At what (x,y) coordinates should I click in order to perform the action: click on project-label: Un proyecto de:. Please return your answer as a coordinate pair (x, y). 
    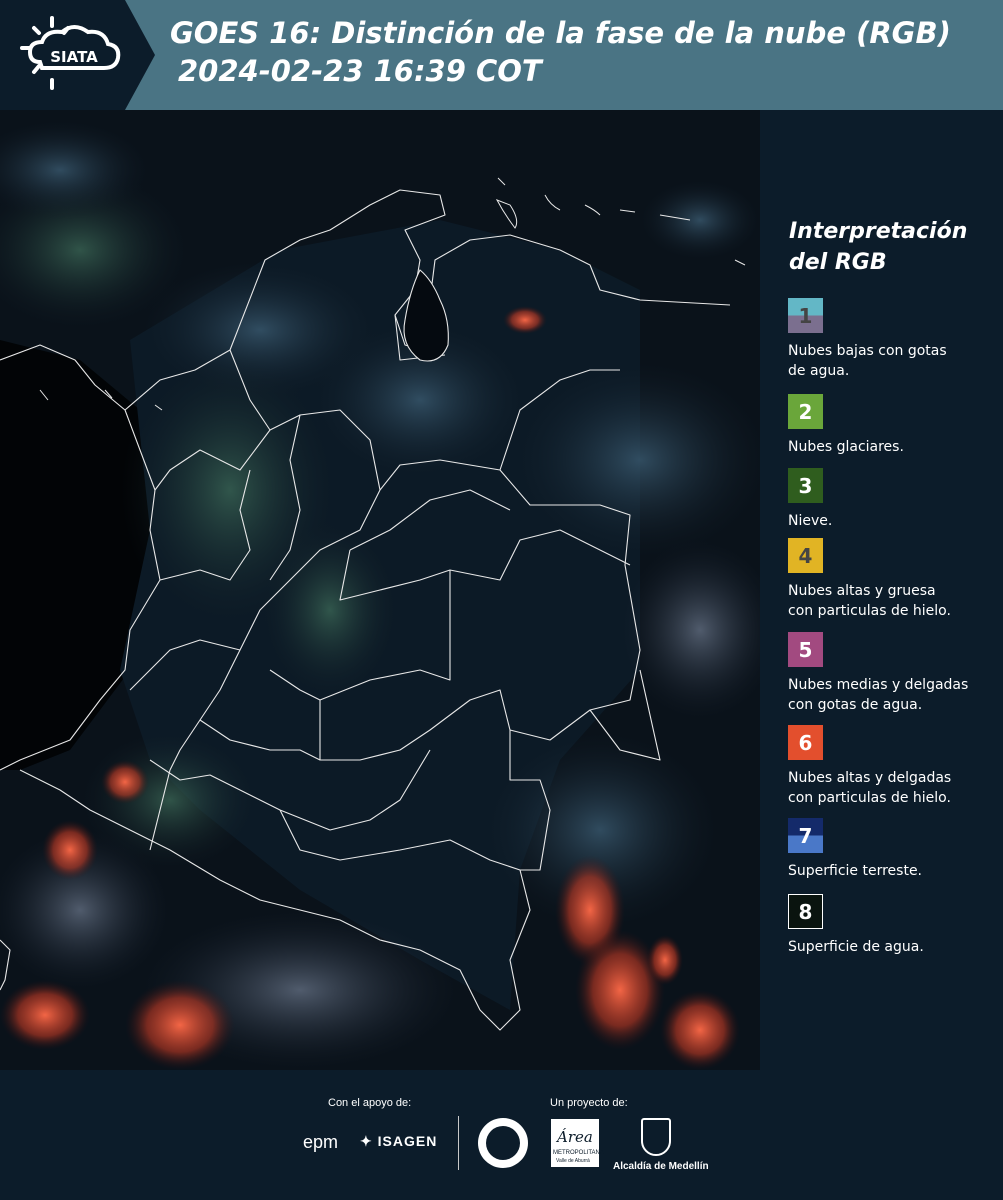
    Looking at the image, I should click on (589, 1103).